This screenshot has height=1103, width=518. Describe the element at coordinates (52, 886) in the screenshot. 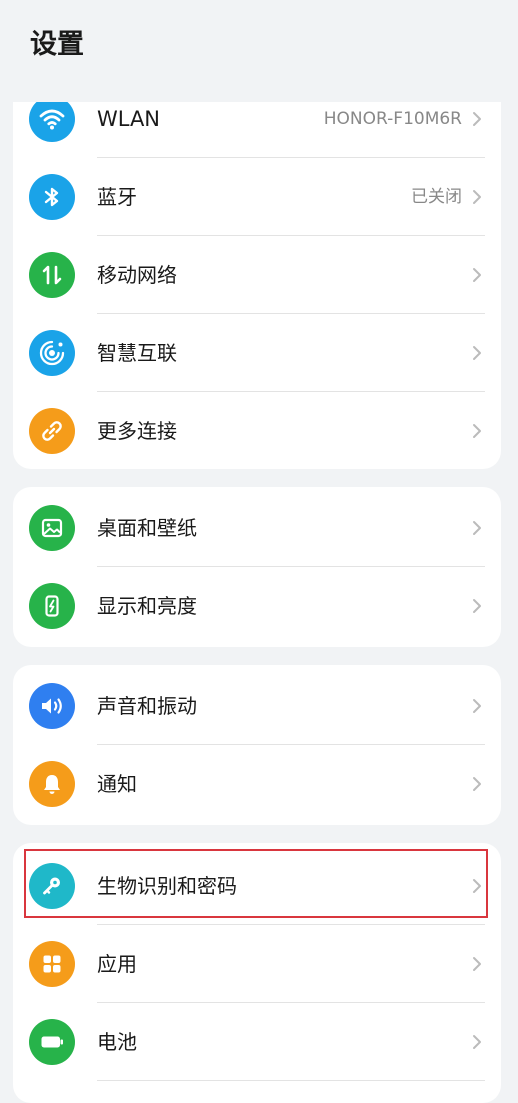

I see `key-icon` at that location.